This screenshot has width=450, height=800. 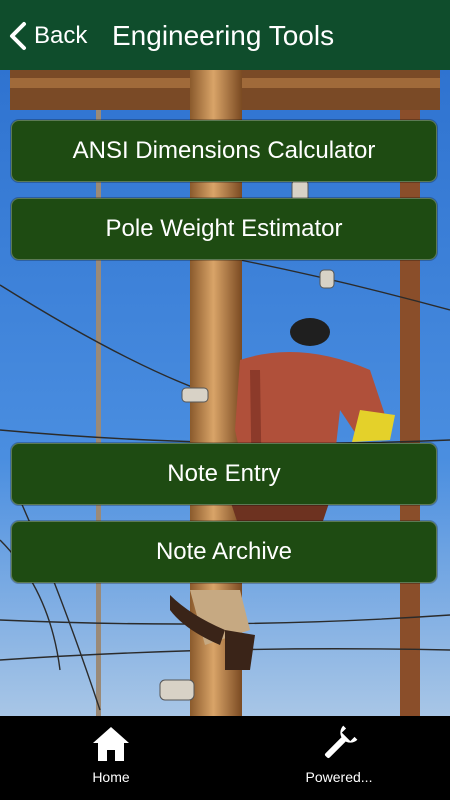 I want to click on app-header: Back Engineering Tools, so click(x=225, y=35).